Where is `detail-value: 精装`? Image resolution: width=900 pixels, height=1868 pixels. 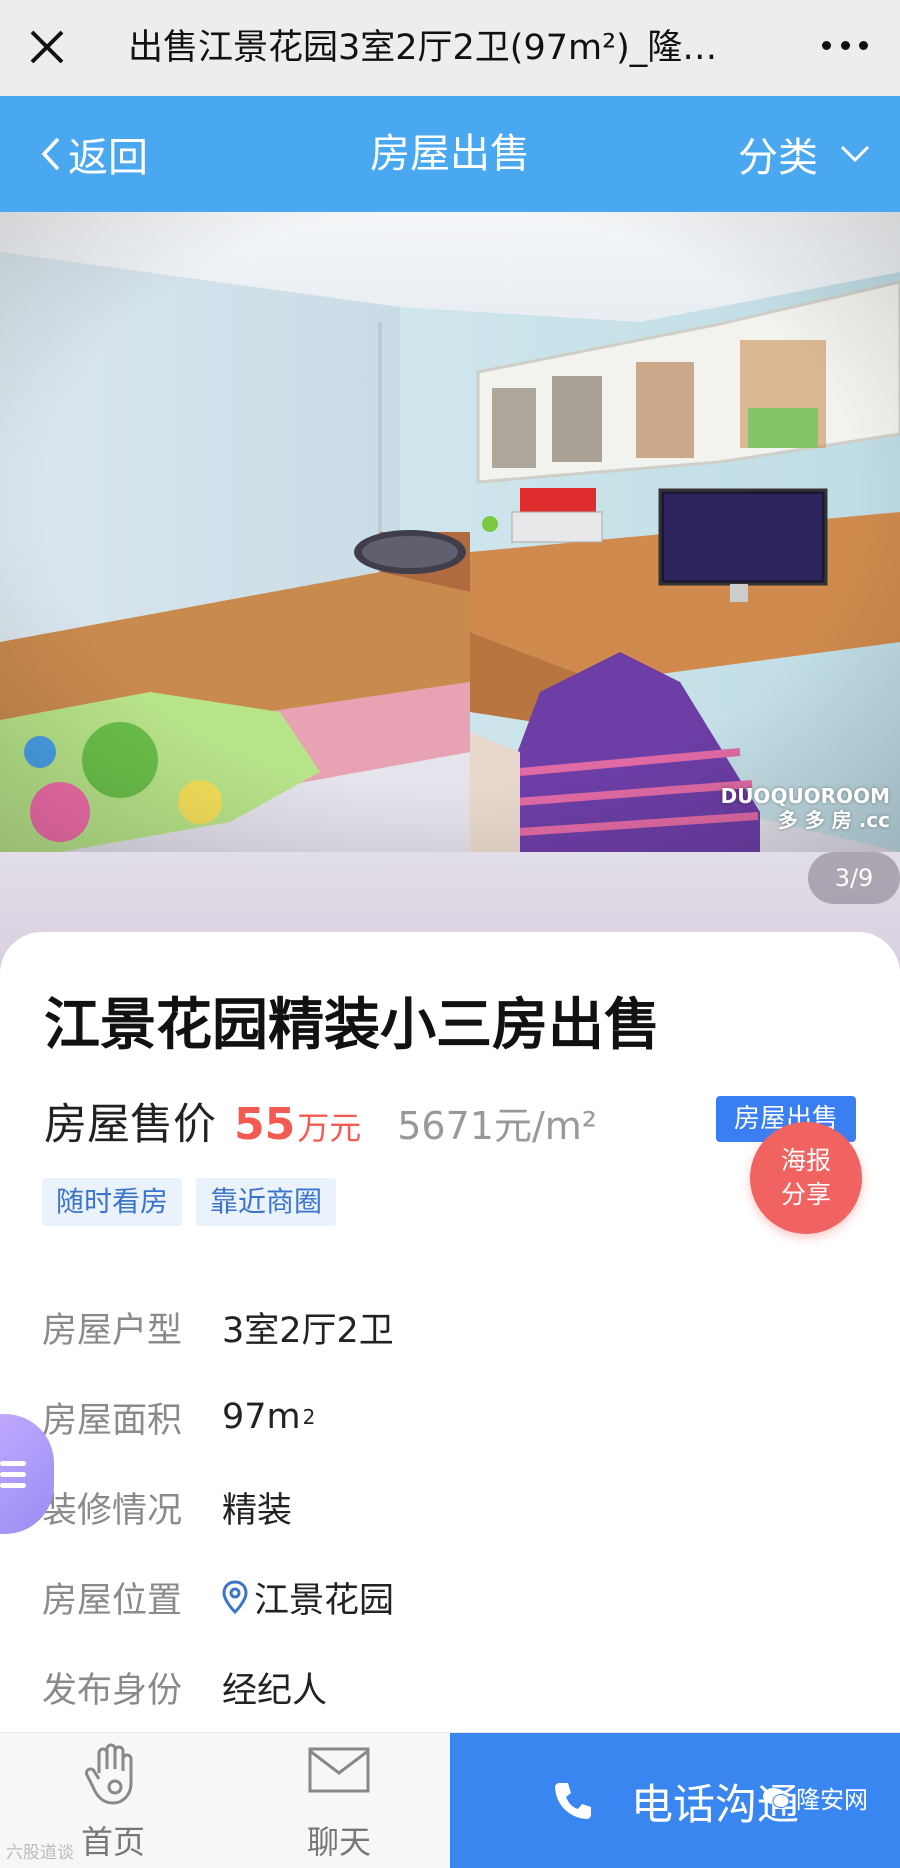 detail-value: 精装 is located at coordinates (257, 1510).